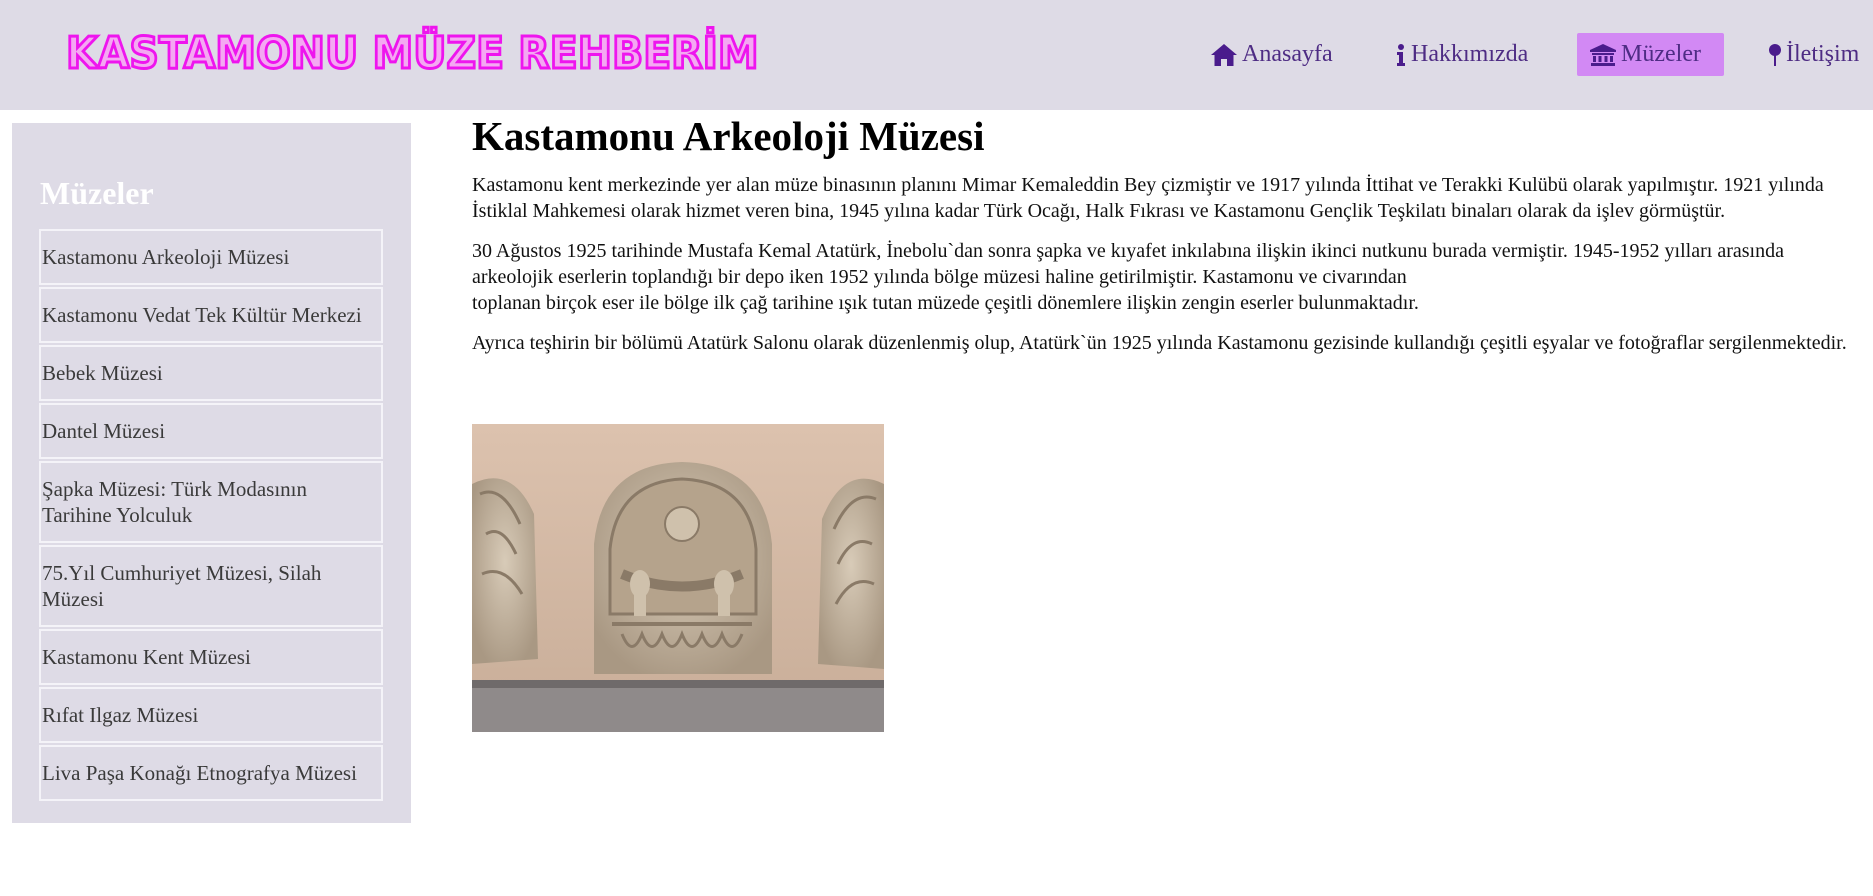 This screenshot has height=896, width=1873. I want to click on nav-home: Anasayfa, so click(1271, 54).